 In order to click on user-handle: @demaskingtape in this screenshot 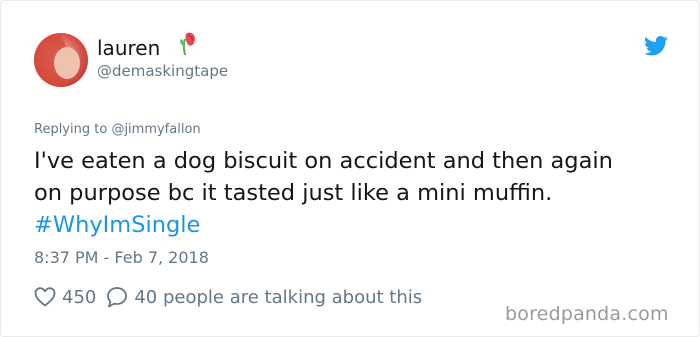, I will do `click(162, 71)`.